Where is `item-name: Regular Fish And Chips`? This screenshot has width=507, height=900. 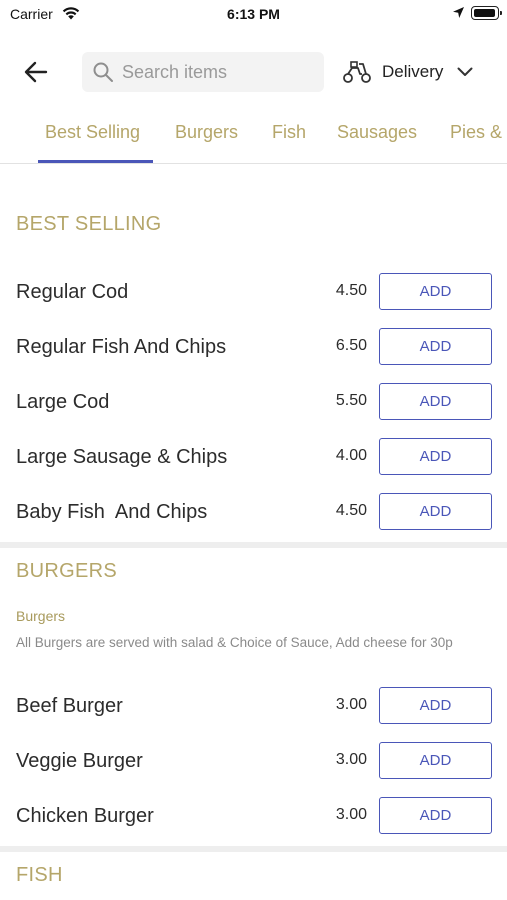
item-name: Regular Fish And Chips is located at coordinates (121, 347).